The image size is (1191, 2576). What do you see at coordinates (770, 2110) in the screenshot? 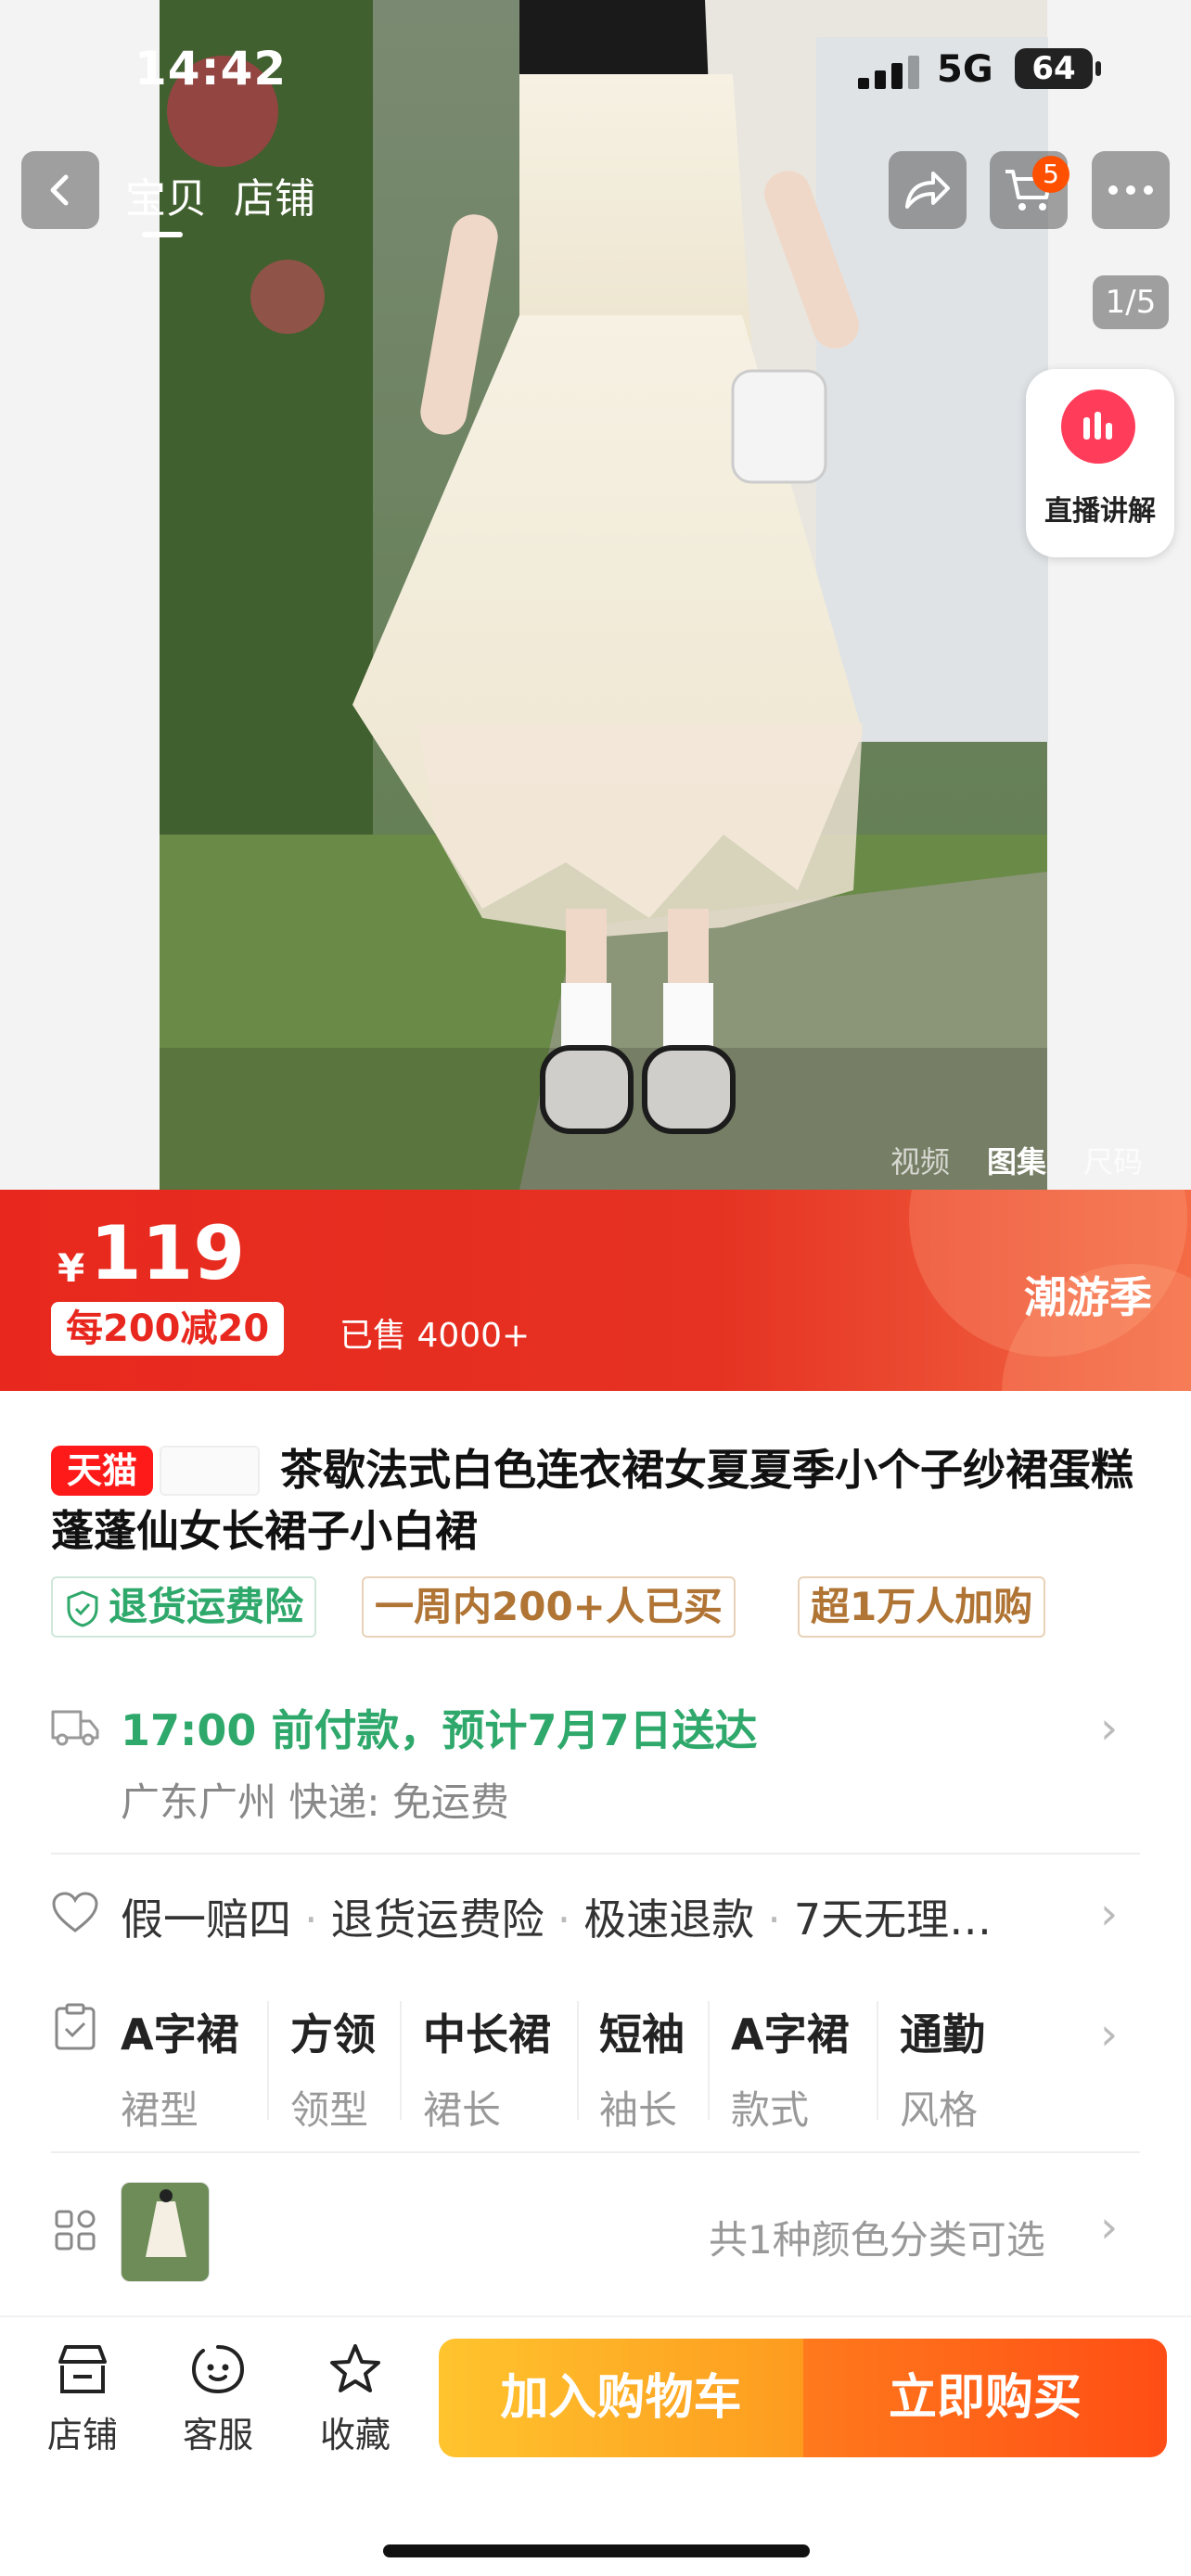
I see `attribute-key: 款式` at bounding box center [770, 2110].